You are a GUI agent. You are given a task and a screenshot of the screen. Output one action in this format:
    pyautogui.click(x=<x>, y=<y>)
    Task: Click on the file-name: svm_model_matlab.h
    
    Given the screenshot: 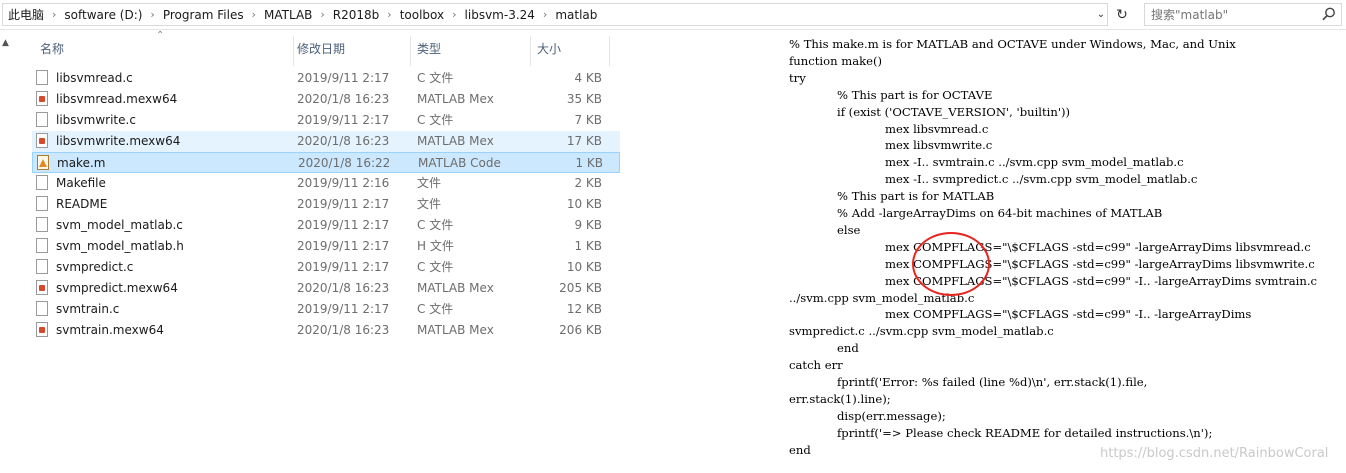 What is the action you would take?
    pyautogui.click(x=120, y=246)
    